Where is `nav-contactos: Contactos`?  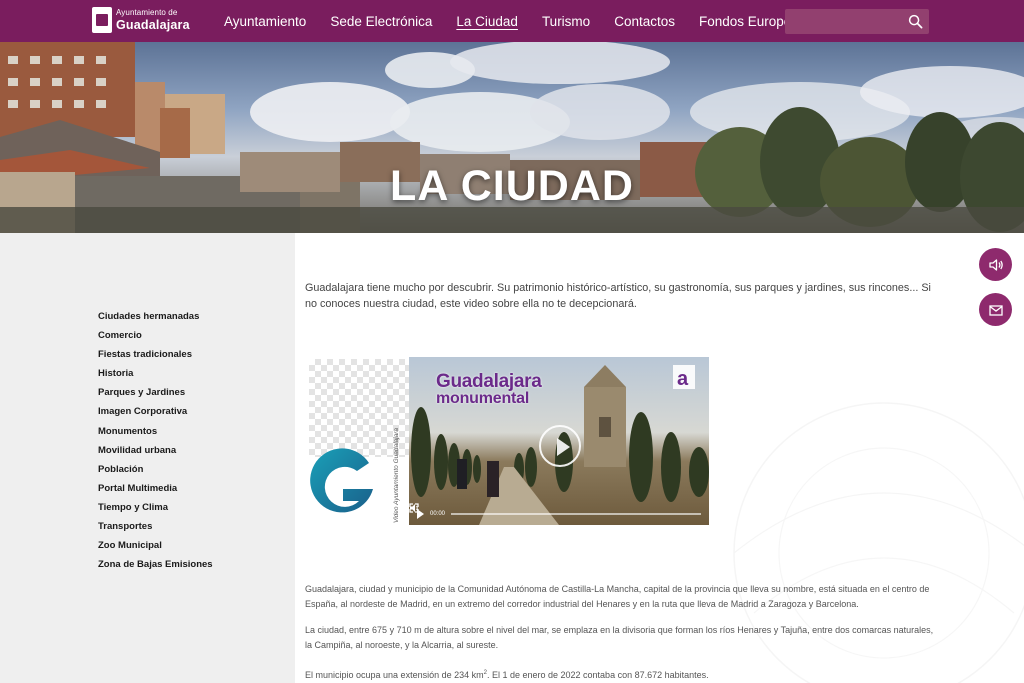 nav-contactos: Contactos is located at coordinates (644, 21).